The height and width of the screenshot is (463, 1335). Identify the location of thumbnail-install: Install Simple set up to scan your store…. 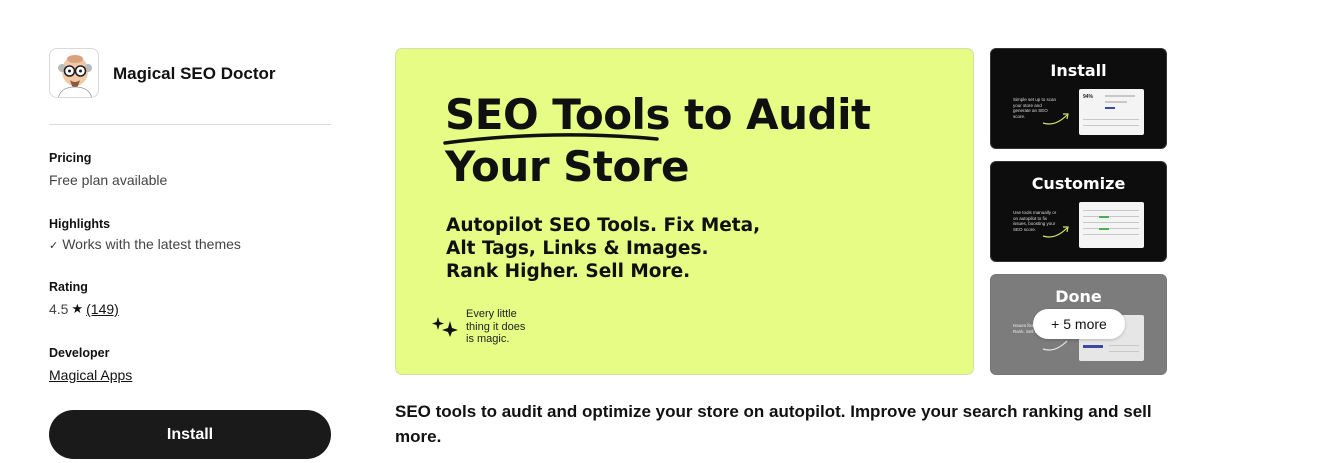
(1078, 98).